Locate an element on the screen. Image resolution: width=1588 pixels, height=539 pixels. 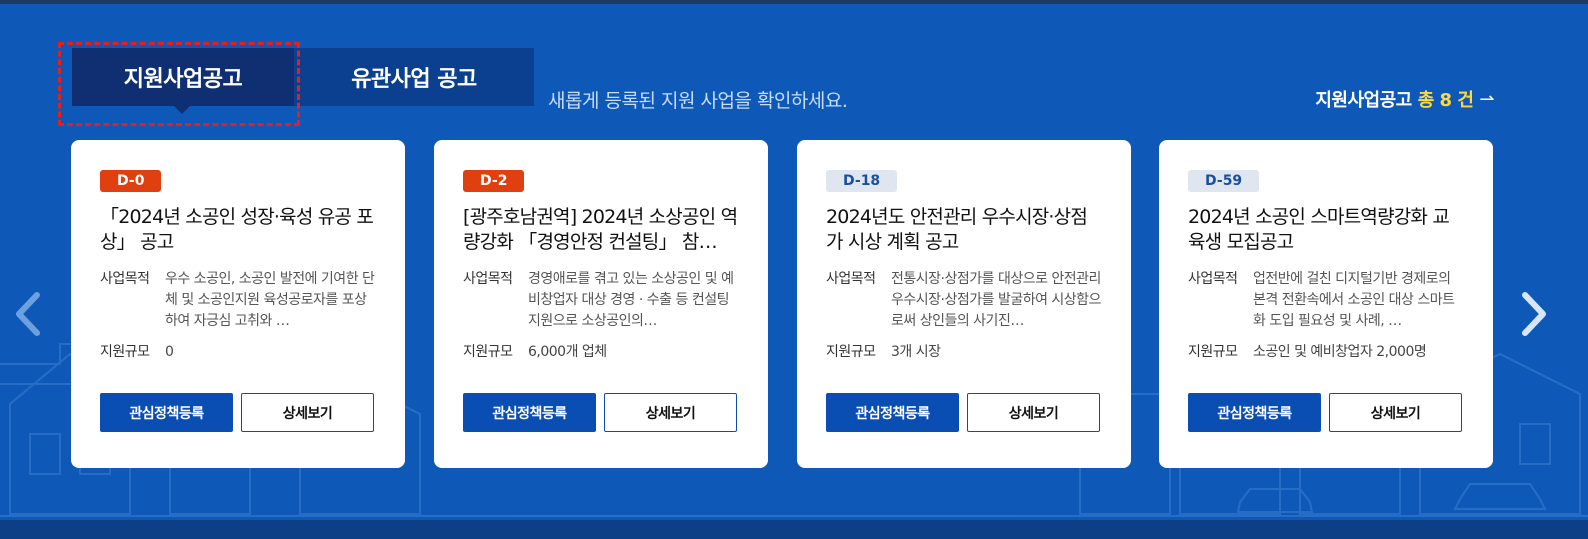
tab-support-notice: 지원사업공고 is located at coordinates (183, 81).